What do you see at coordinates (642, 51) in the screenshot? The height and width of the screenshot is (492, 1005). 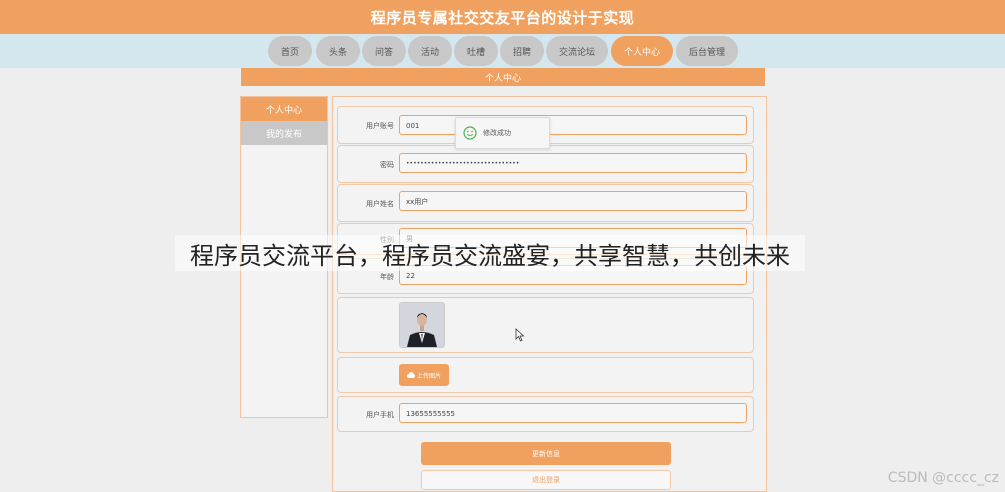 I see `nav-item-personal-center: 个人中心` at bounding box center [642, 51].